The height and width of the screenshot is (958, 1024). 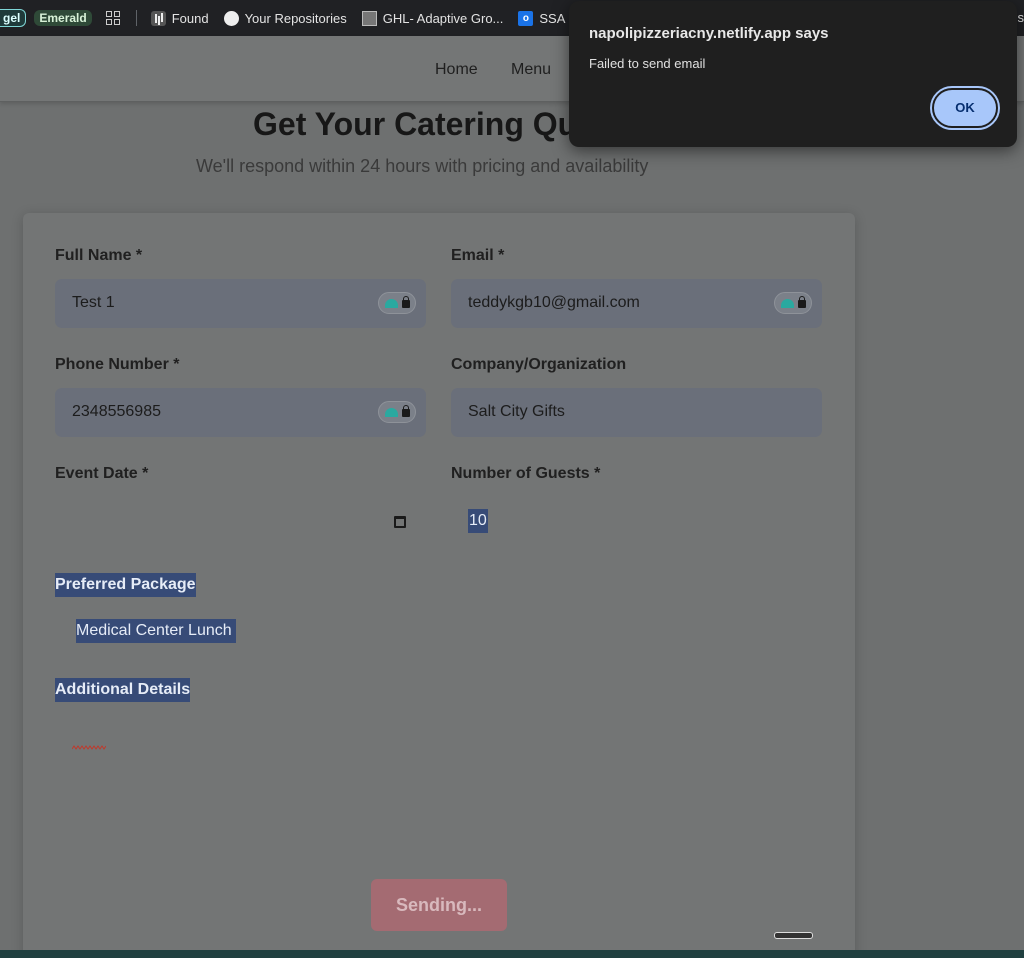 I want to click on taskbar-strip, so click(x=512, y=954).